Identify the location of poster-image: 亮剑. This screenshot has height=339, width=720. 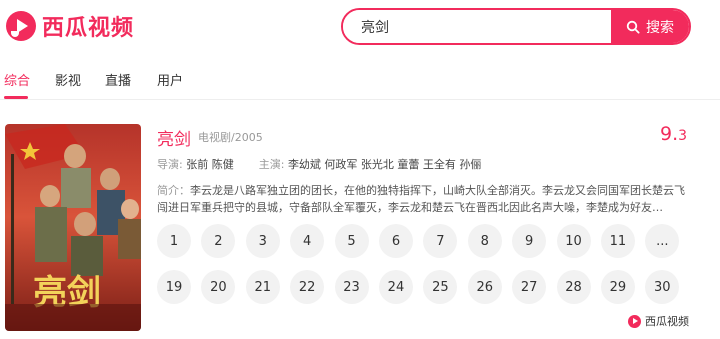
(73, 227).